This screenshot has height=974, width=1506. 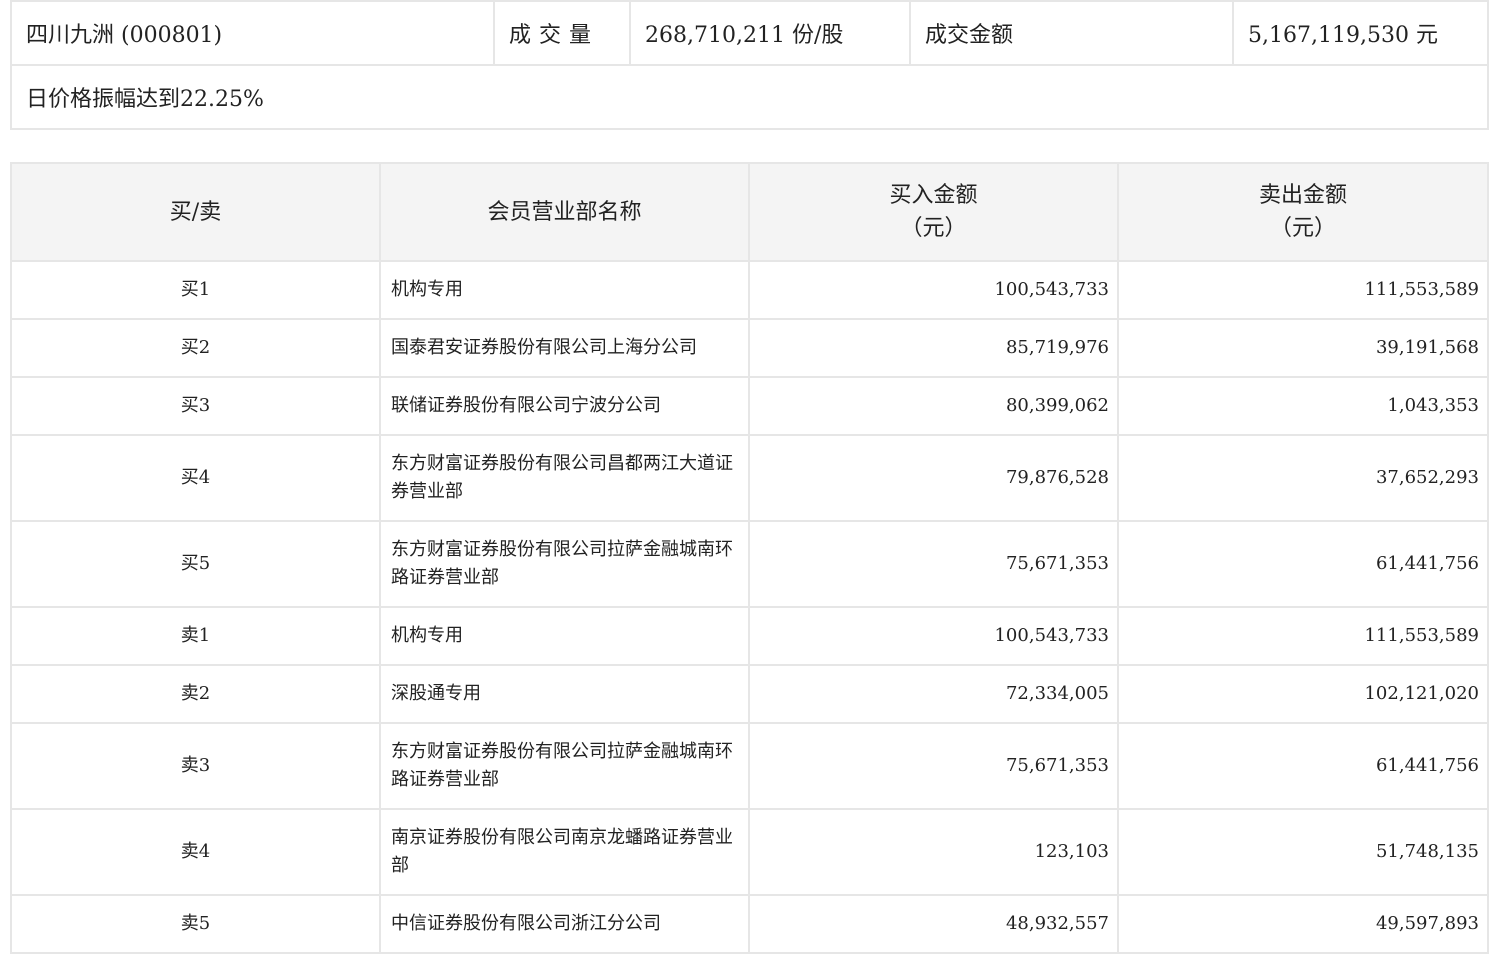 What do you see at coordinates (562, 33) in the screenshot?
I see `volume-label: 成交量` at bounding box center [562, 33].